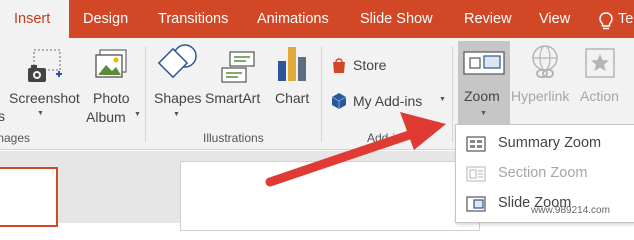  Describe the element at coordinates (369, 65) in the screenshot. I see `store-button: Store` at that location.